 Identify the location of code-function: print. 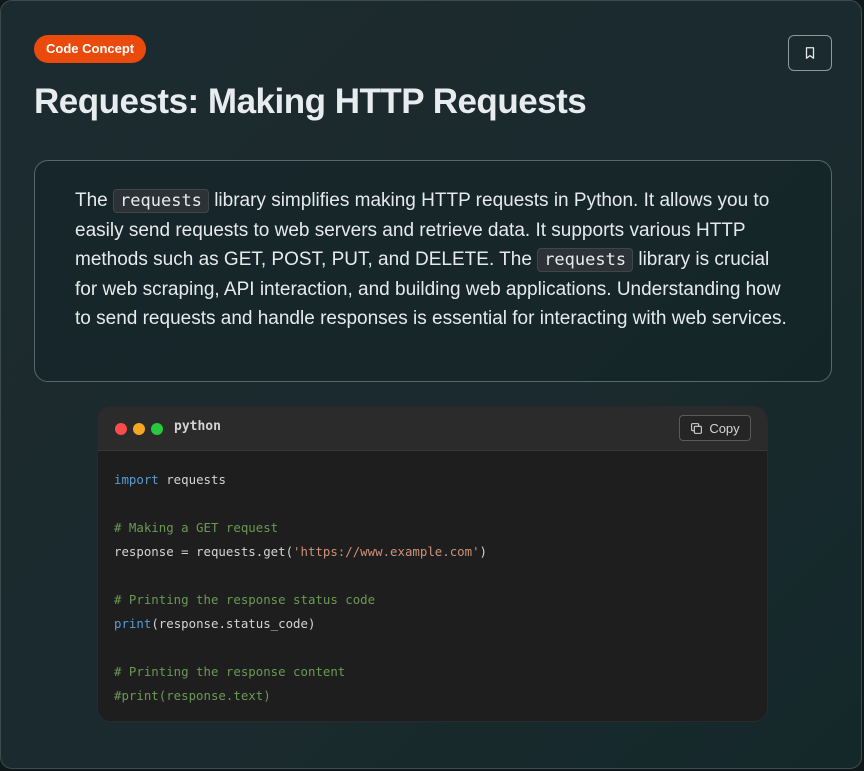
(133, 623).